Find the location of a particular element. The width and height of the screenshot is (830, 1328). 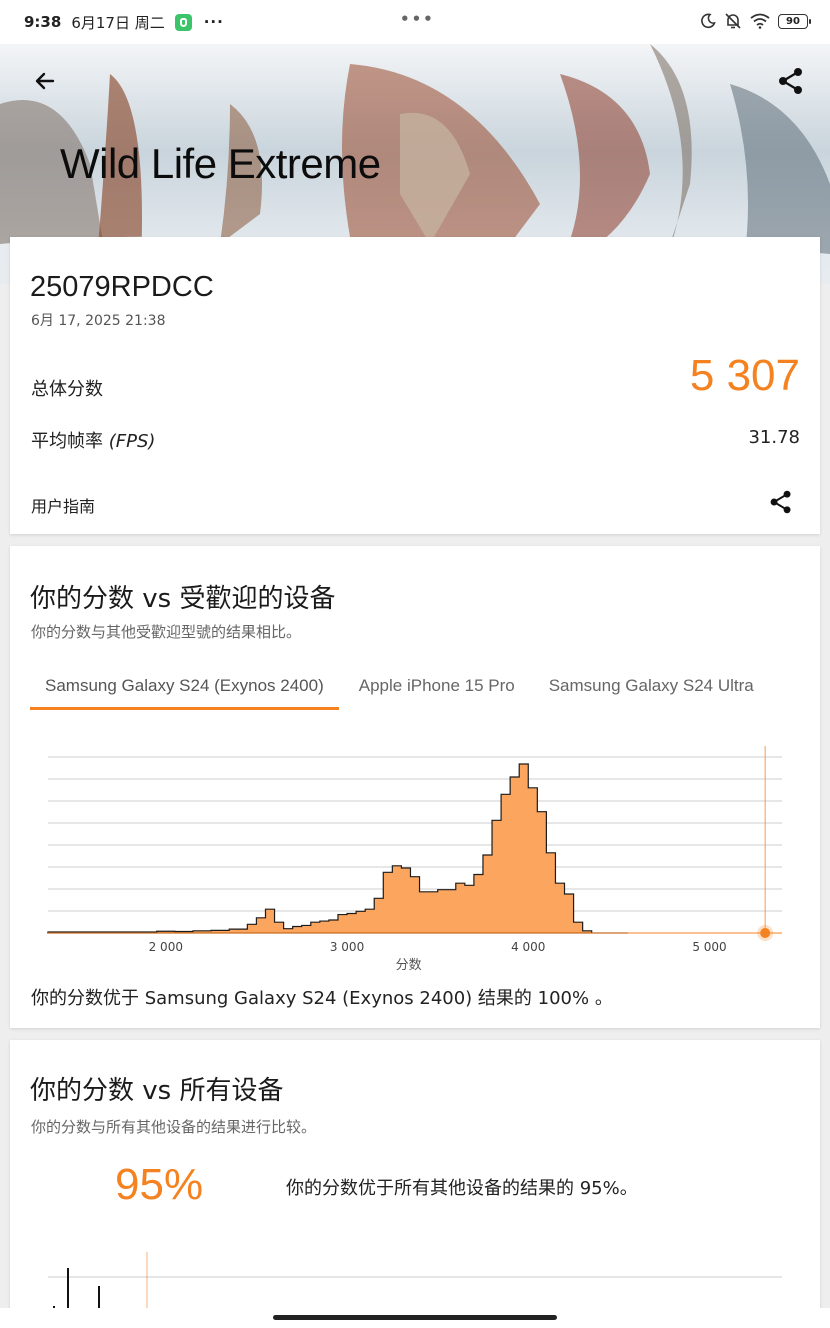

percentile-value: 95% is located at coordinates (159, 1184).